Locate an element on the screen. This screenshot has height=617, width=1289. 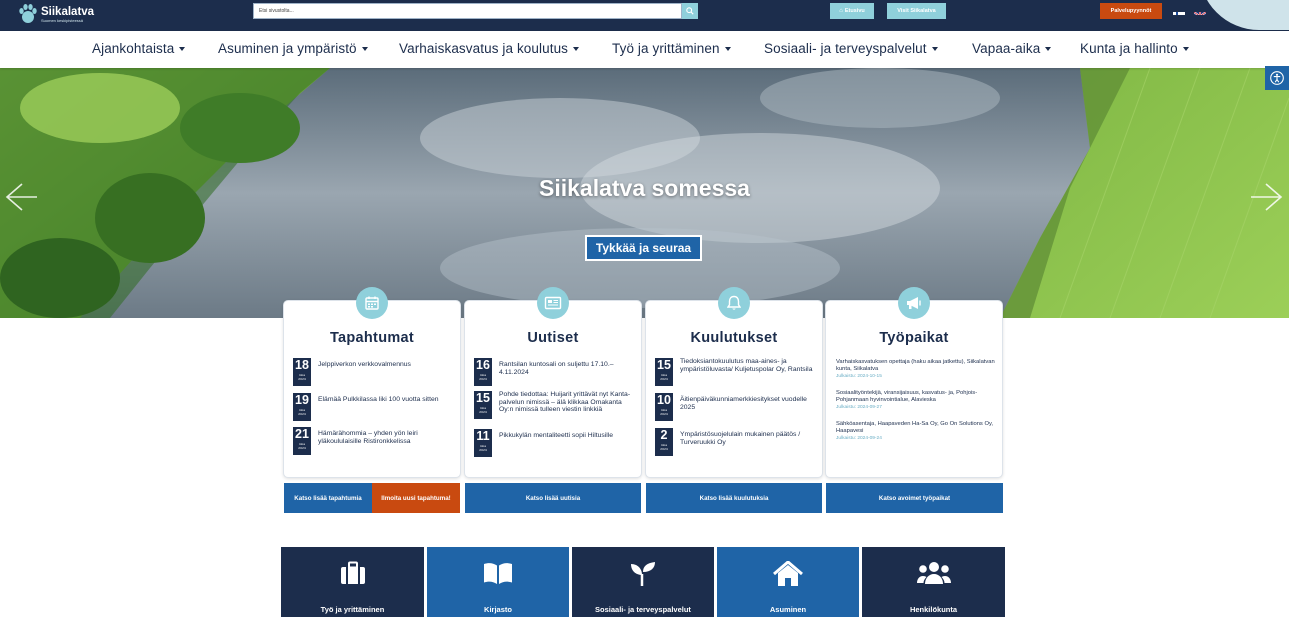
nav-label: Varhaiskasvatus ja koulutus is located at coordinates (484, 48).